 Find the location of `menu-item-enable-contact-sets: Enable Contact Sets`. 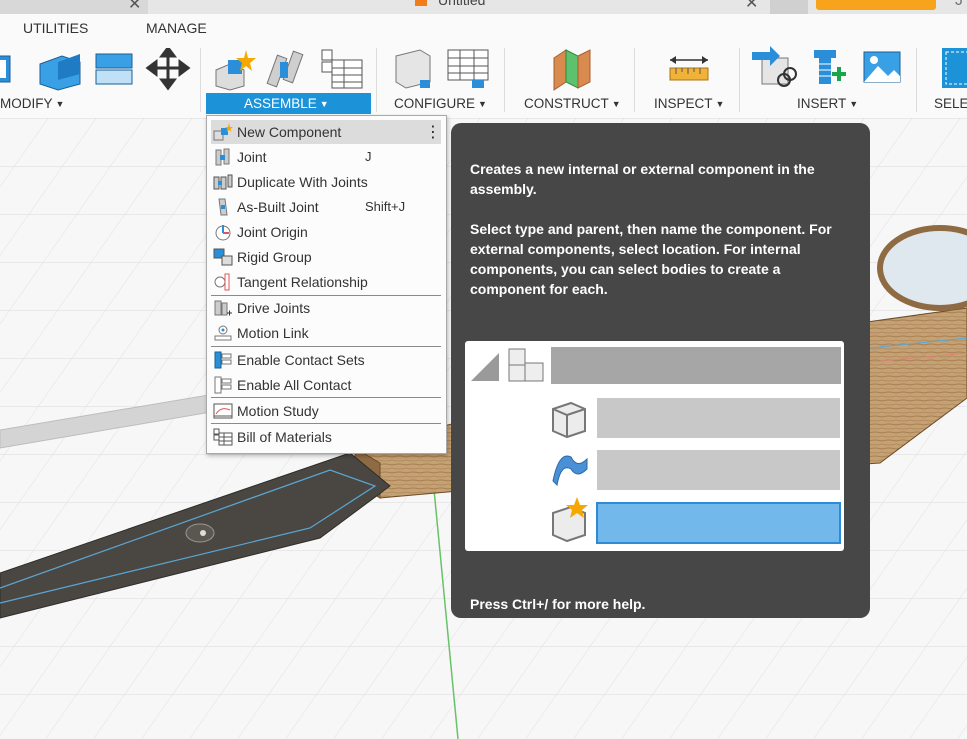

menu-item-enable-contact-sets: Enable Contact Sets is located at coordinates (326, 359).